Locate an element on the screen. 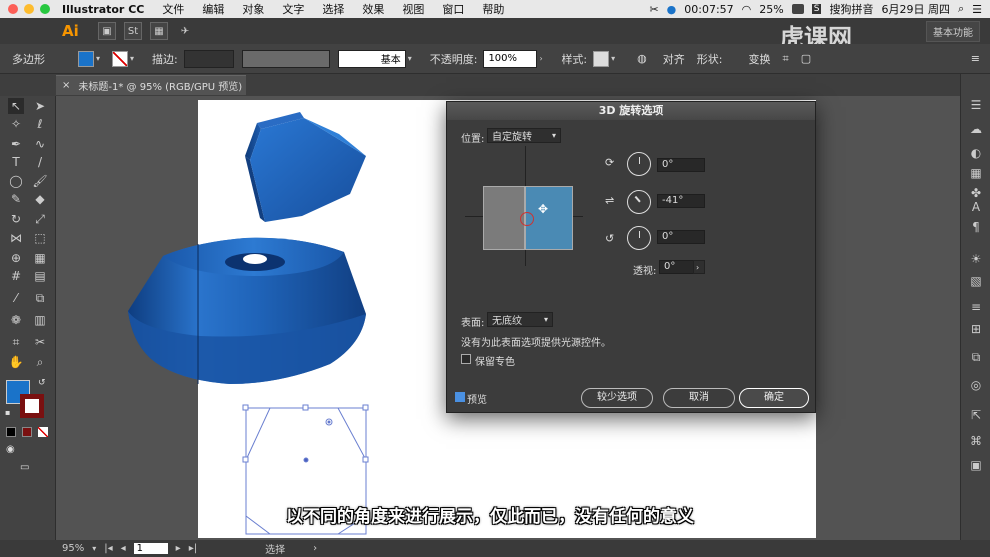  surface-select: 无底纹 ▾ is located at coordinates (520, 319).